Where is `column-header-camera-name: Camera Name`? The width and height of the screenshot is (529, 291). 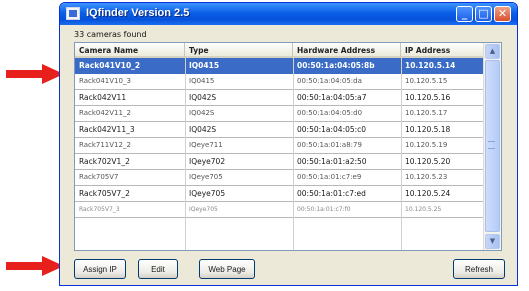 column-header-camera-name: Camera Name is located at coordinates (130, 50).